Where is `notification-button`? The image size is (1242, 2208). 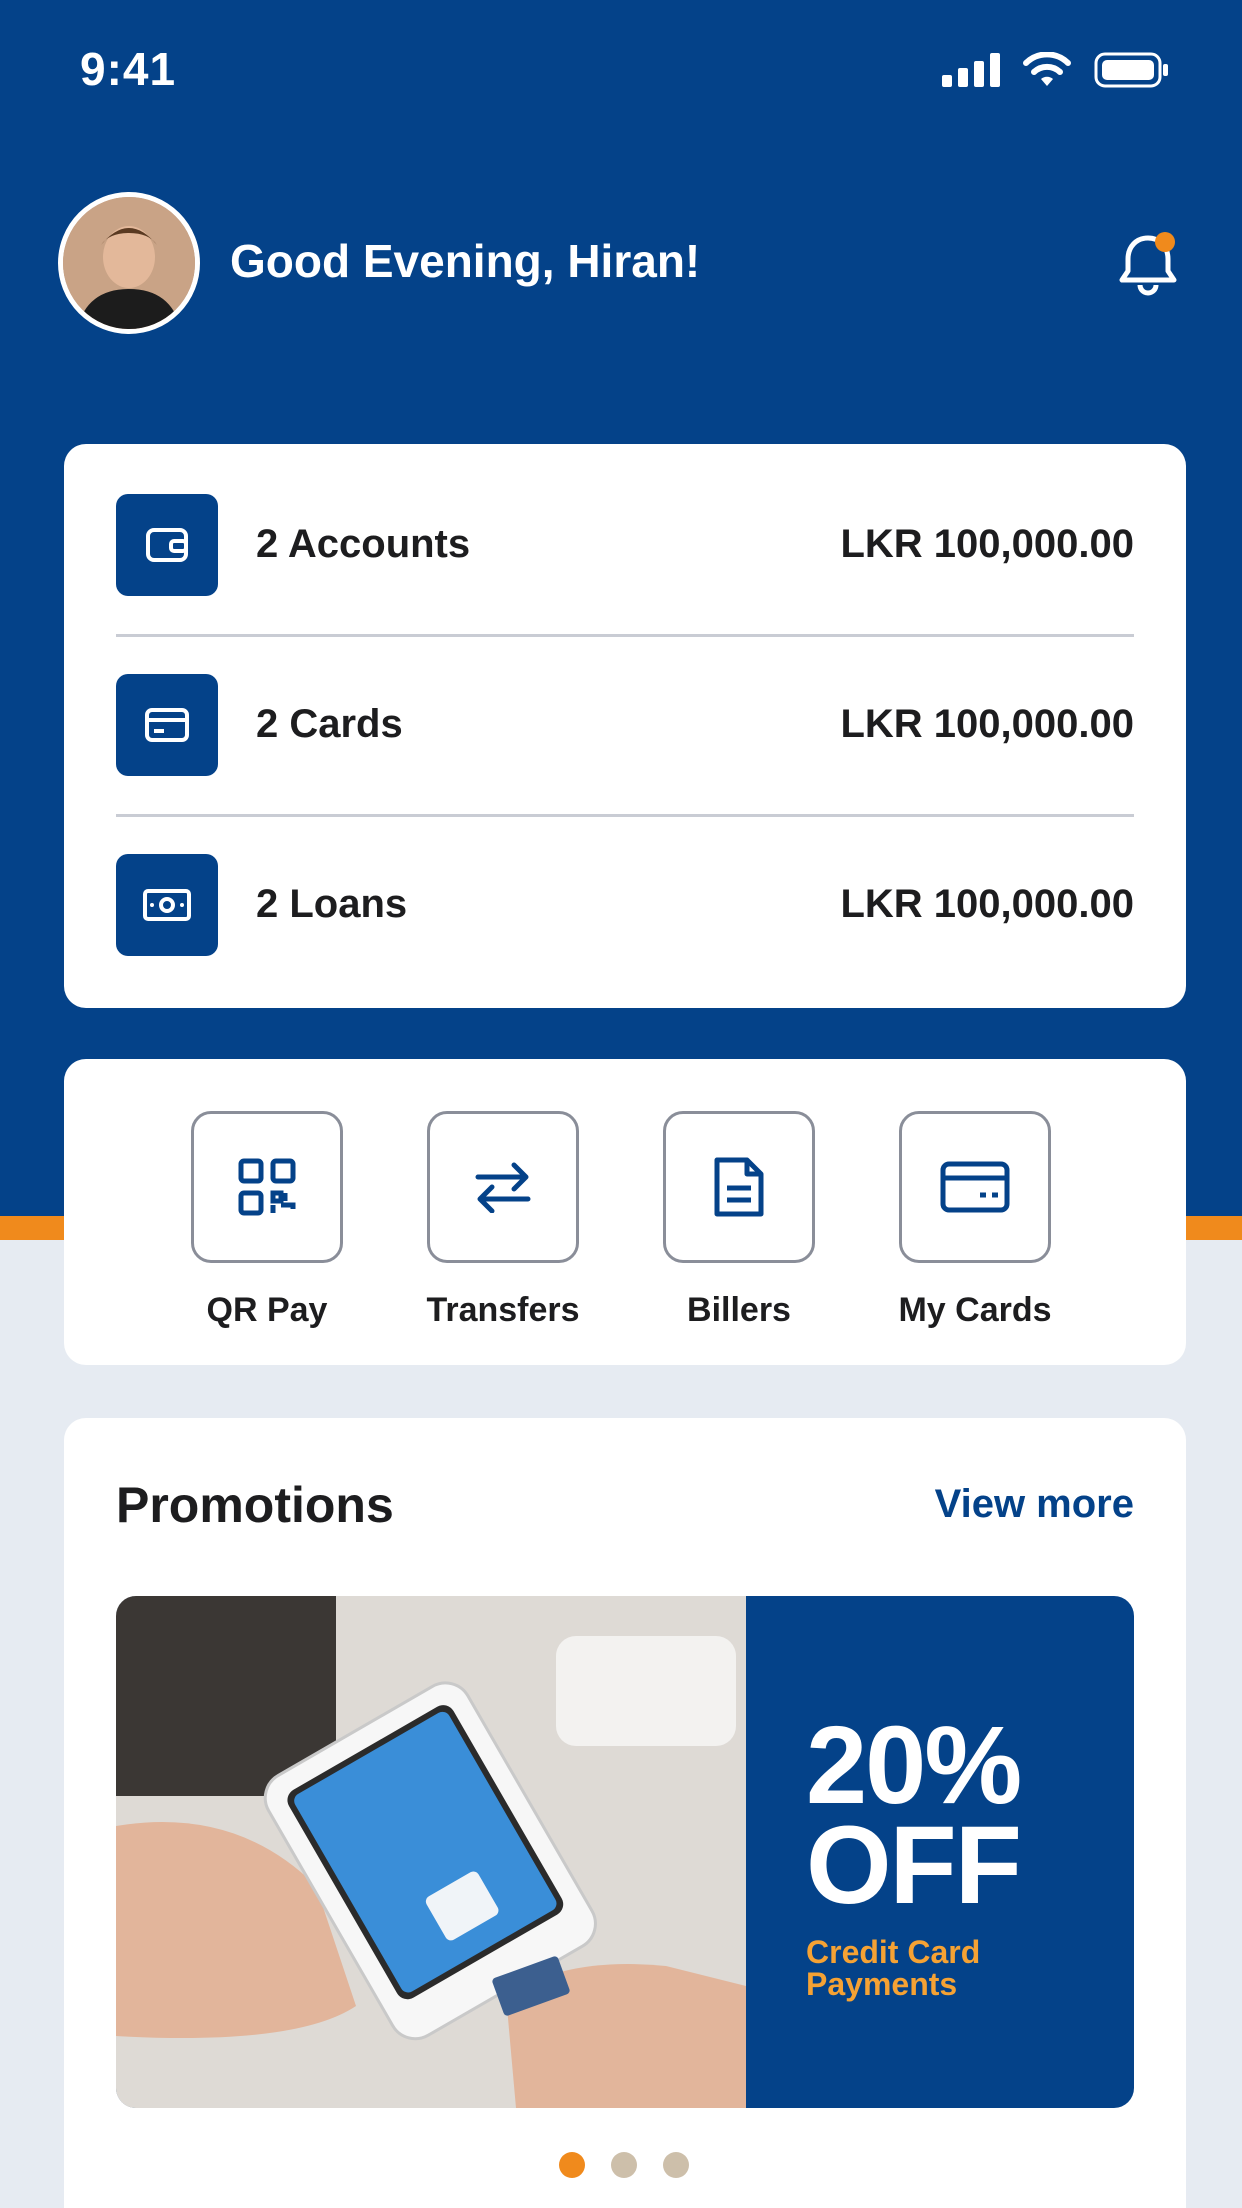
notification-button is located at coordinates (1148, 264).